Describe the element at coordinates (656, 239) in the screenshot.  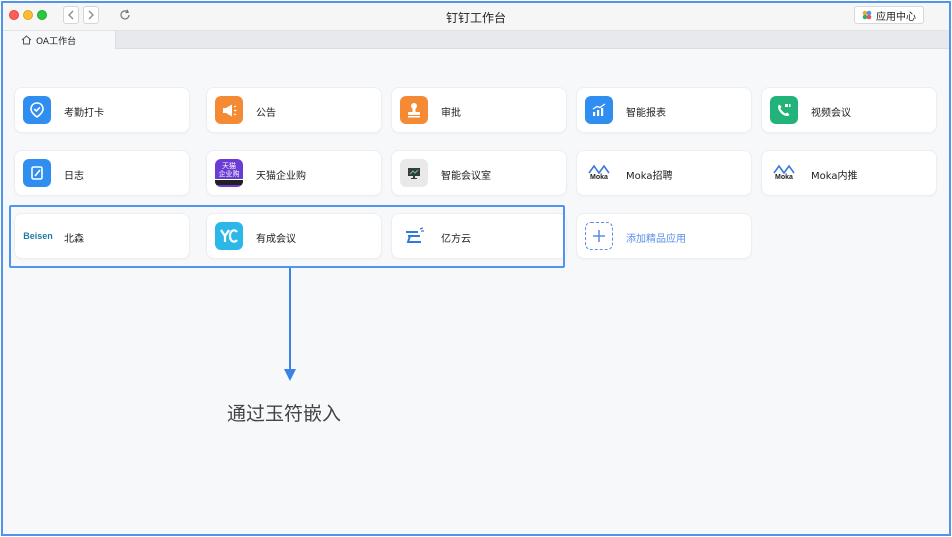
I see `add-app-label: 添加精品应用` at that location.